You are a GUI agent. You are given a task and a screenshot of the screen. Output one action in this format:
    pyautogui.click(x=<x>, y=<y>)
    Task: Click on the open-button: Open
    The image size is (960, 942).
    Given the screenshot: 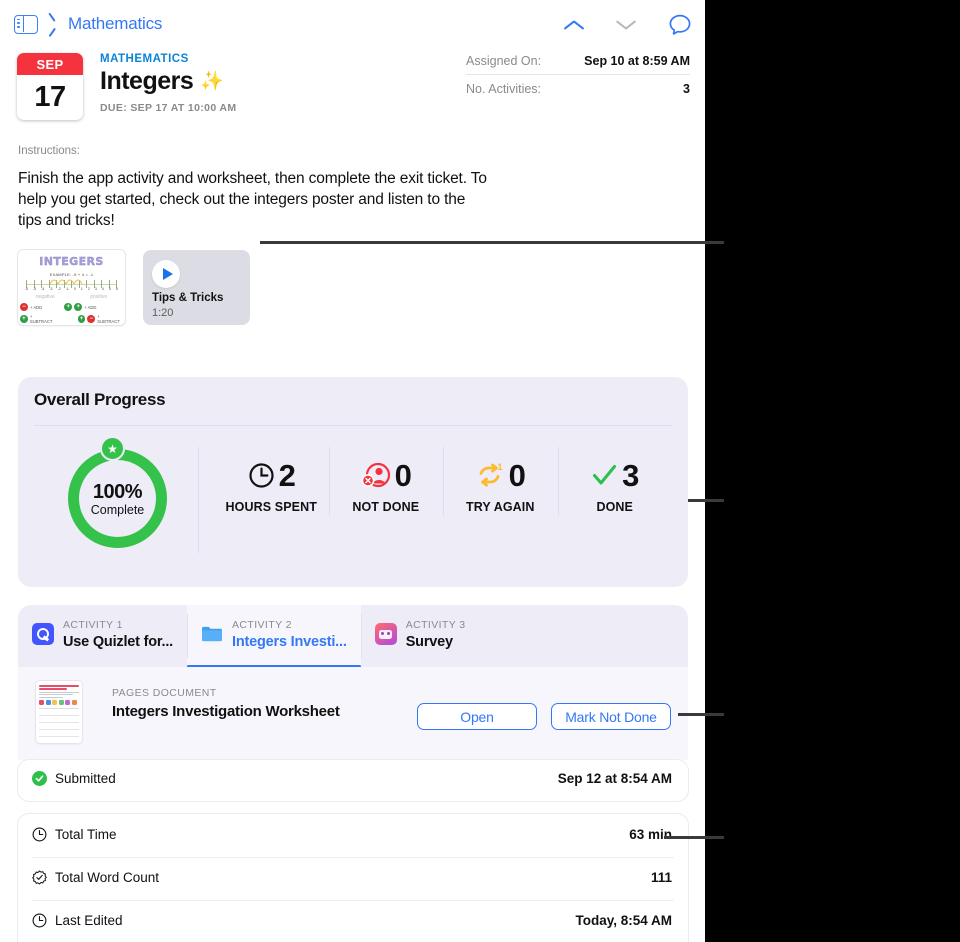 What is the action you would take?
    pyautogui.click(x=477, y=716)
    